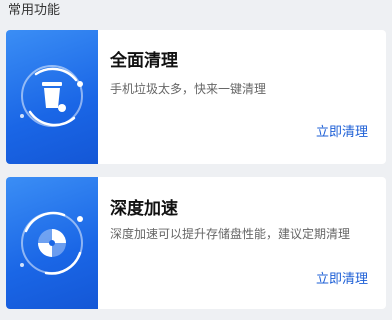  I want to click on speed-disc-icon, so click(51, 243).